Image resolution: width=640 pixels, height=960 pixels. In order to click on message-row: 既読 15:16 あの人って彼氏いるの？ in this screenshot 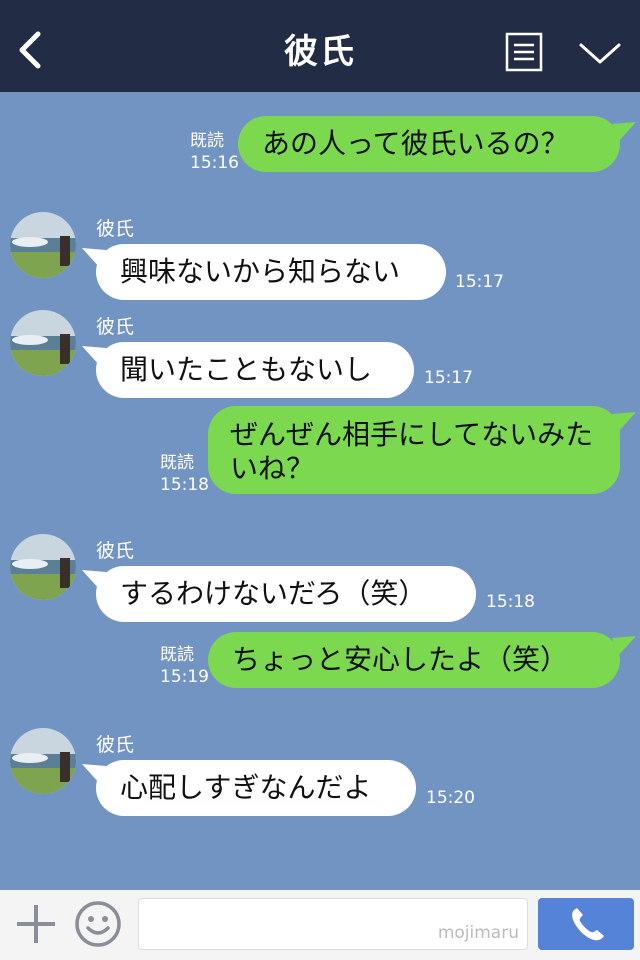, I will do `click(320, 147)`.